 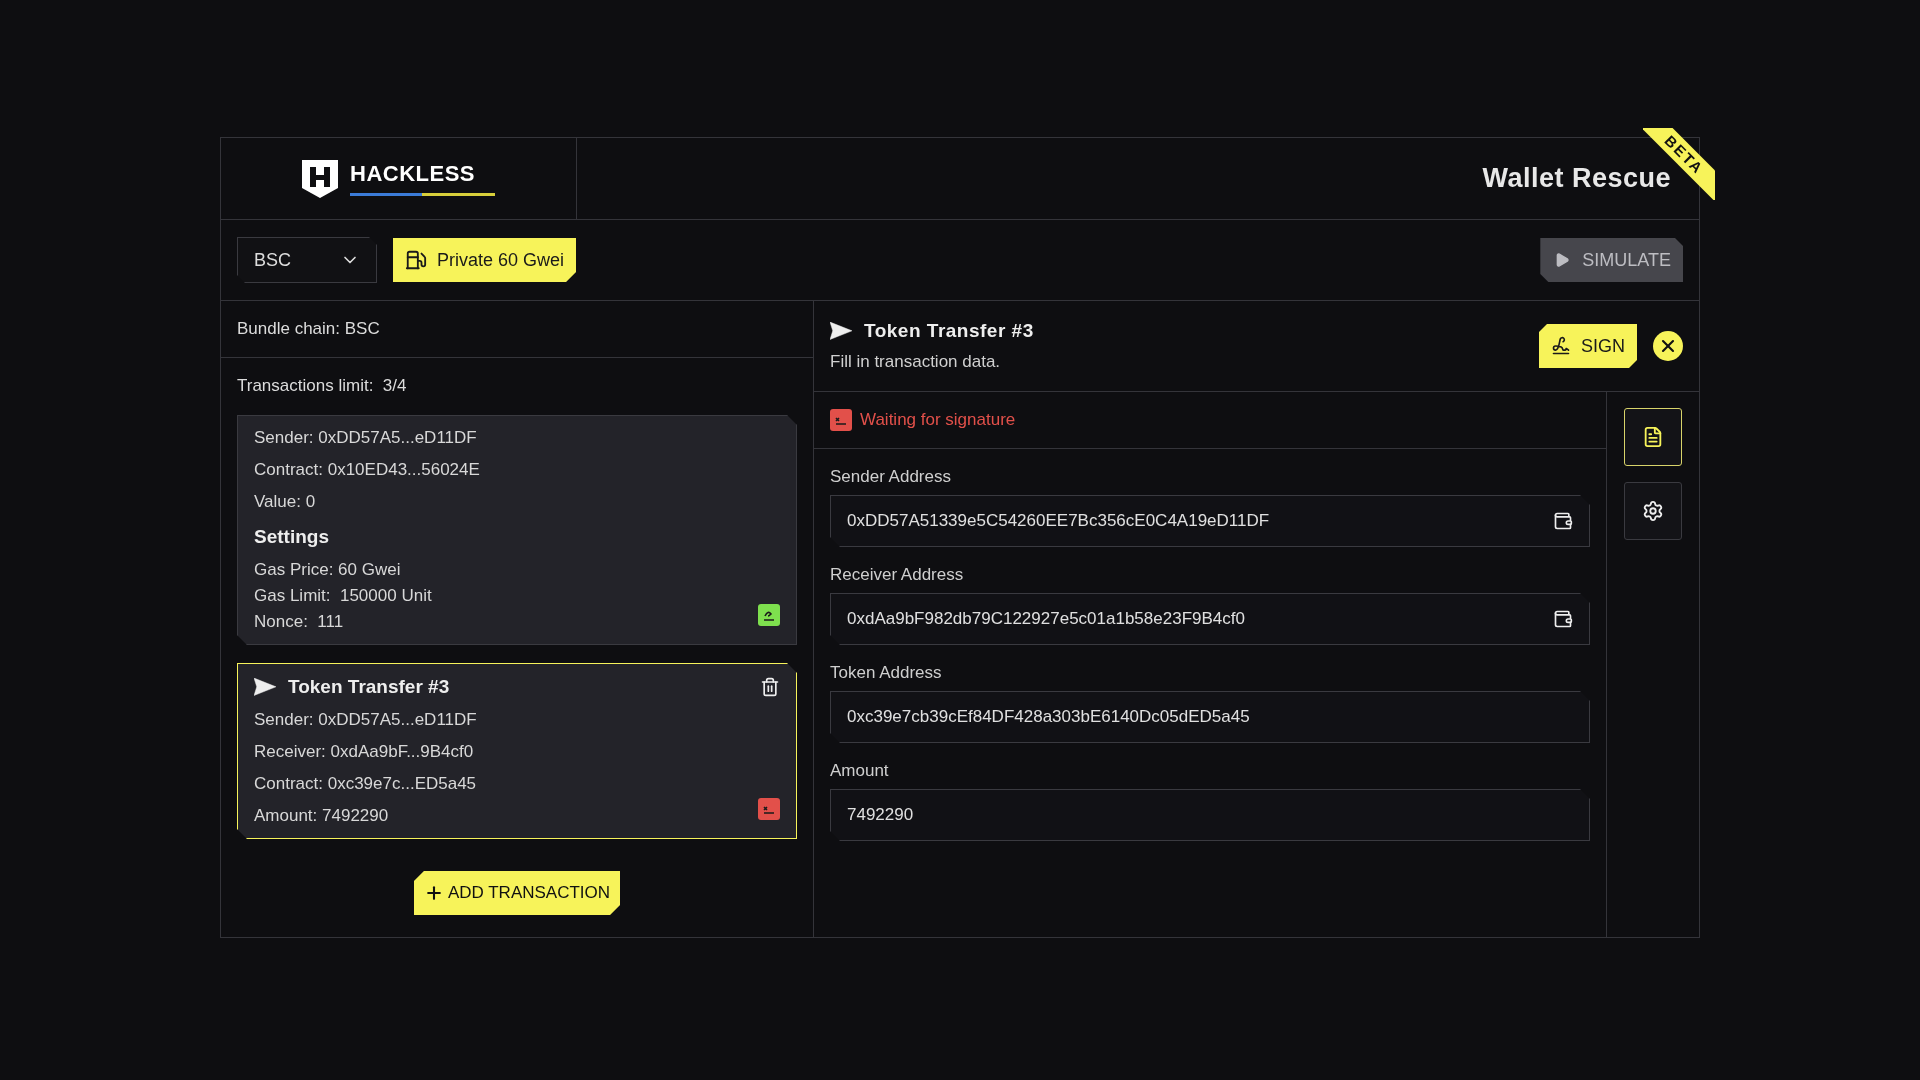 What do you see at coordinates (292, 537) in the screenshot?
I see `settings-heading: Settings` at bounding box center [292, 537].